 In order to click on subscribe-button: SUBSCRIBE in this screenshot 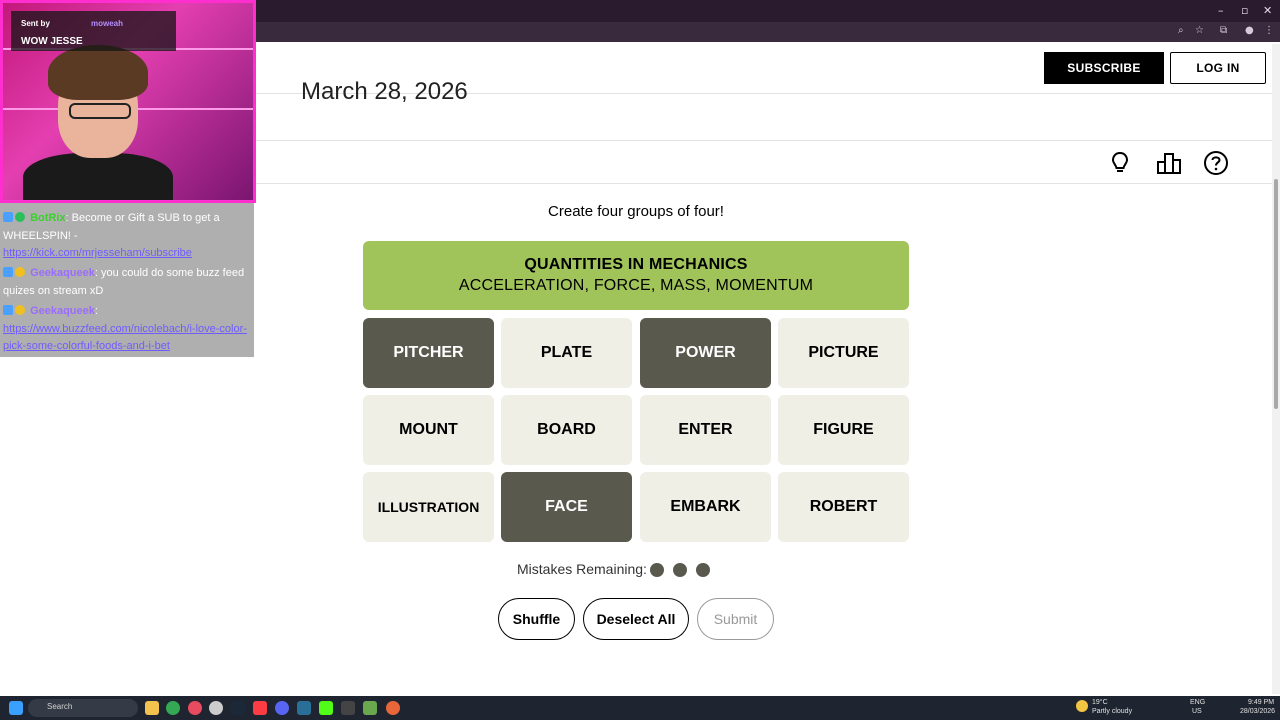, I will do `click(1104, 68)`.